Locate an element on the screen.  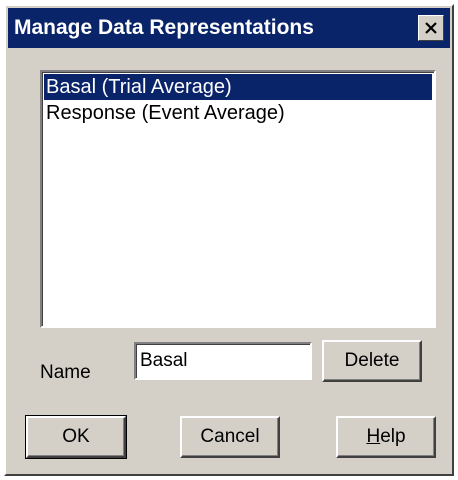
name-label: Name is located at coordinates (65, 372).